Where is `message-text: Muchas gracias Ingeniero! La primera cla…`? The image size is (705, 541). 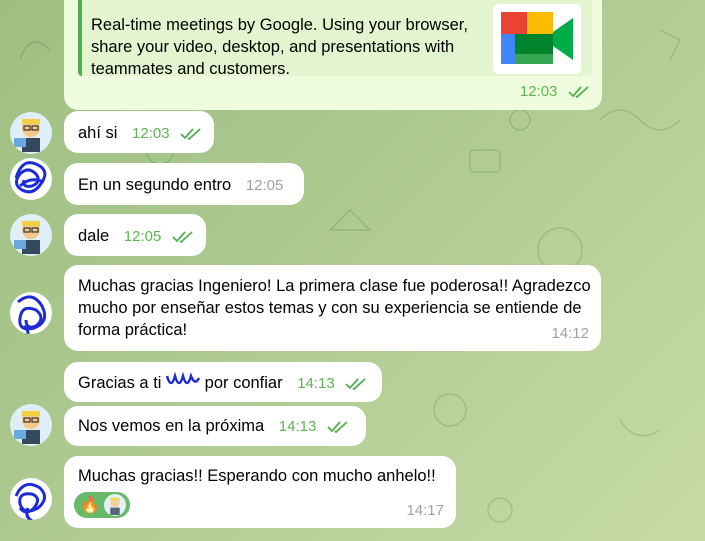
message-text: Muchas gracias Ingeniero! La primera cla… is located at coordinates (334, 308).